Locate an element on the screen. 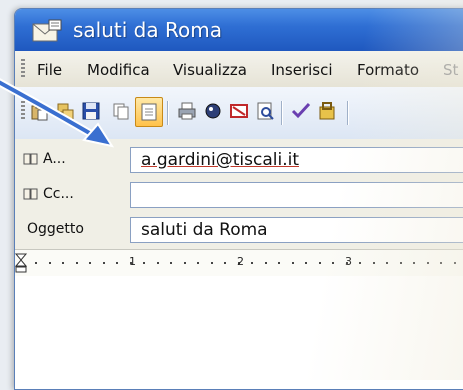 The width and height of the screenshot is (463, 390). ruler-number: 2 is located at coordinates (240, 261).